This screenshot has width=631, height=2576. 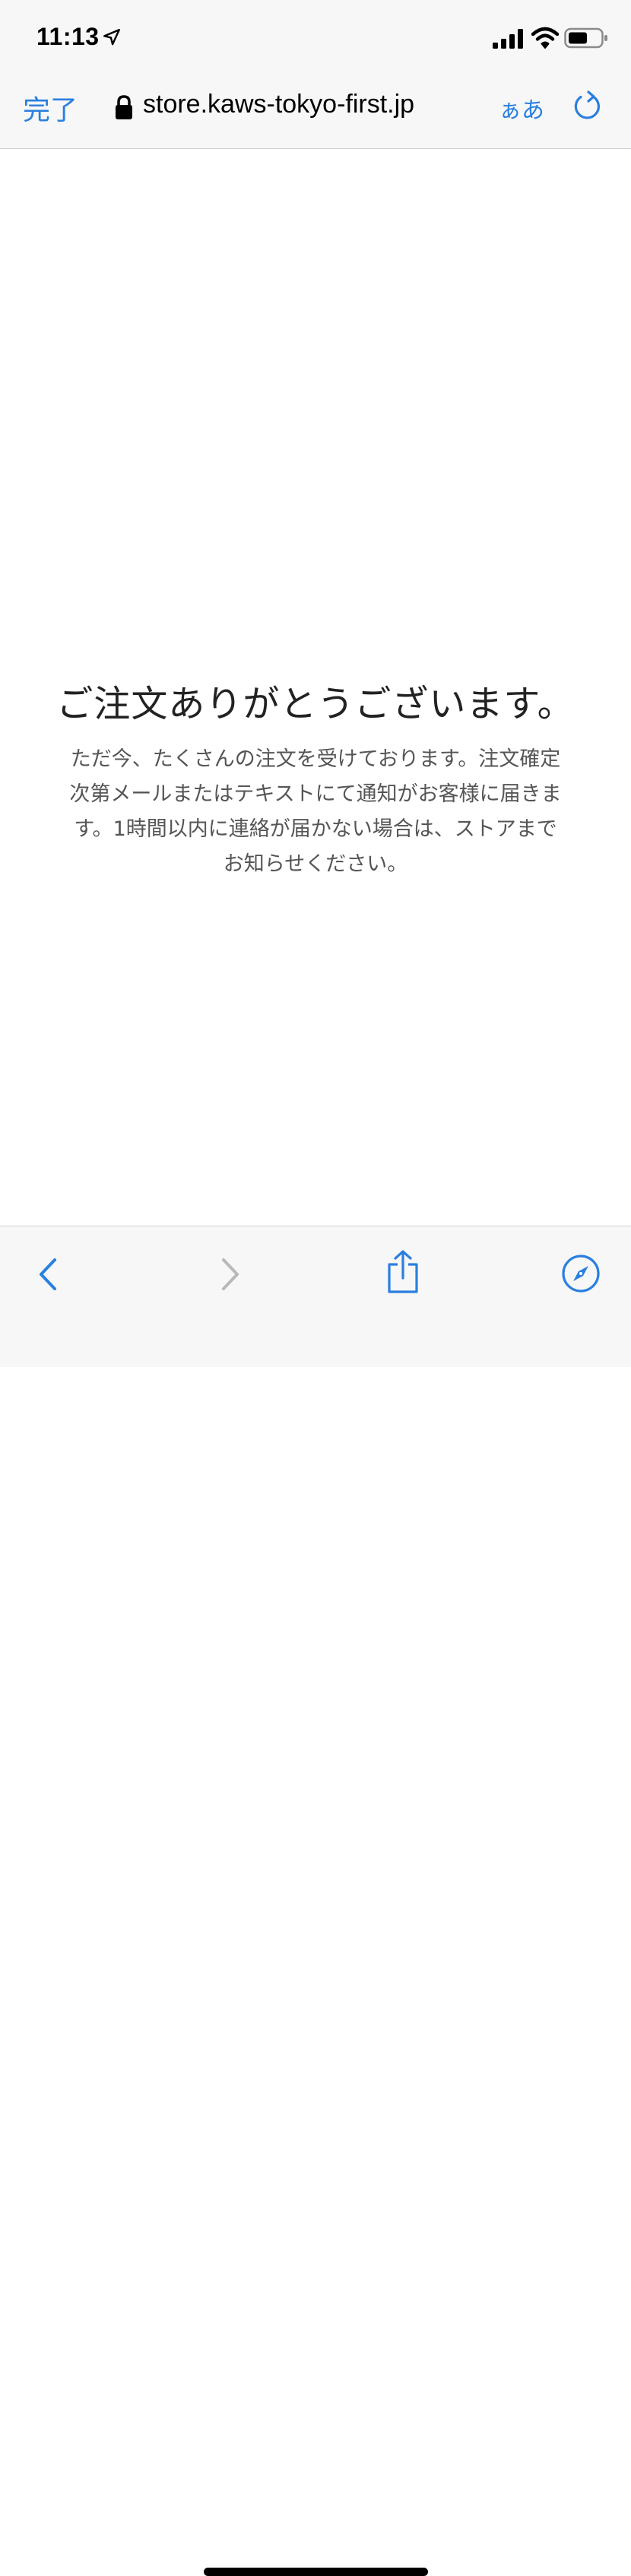 I want to click on cellular-signal-icon, so click(x=508, y=39).